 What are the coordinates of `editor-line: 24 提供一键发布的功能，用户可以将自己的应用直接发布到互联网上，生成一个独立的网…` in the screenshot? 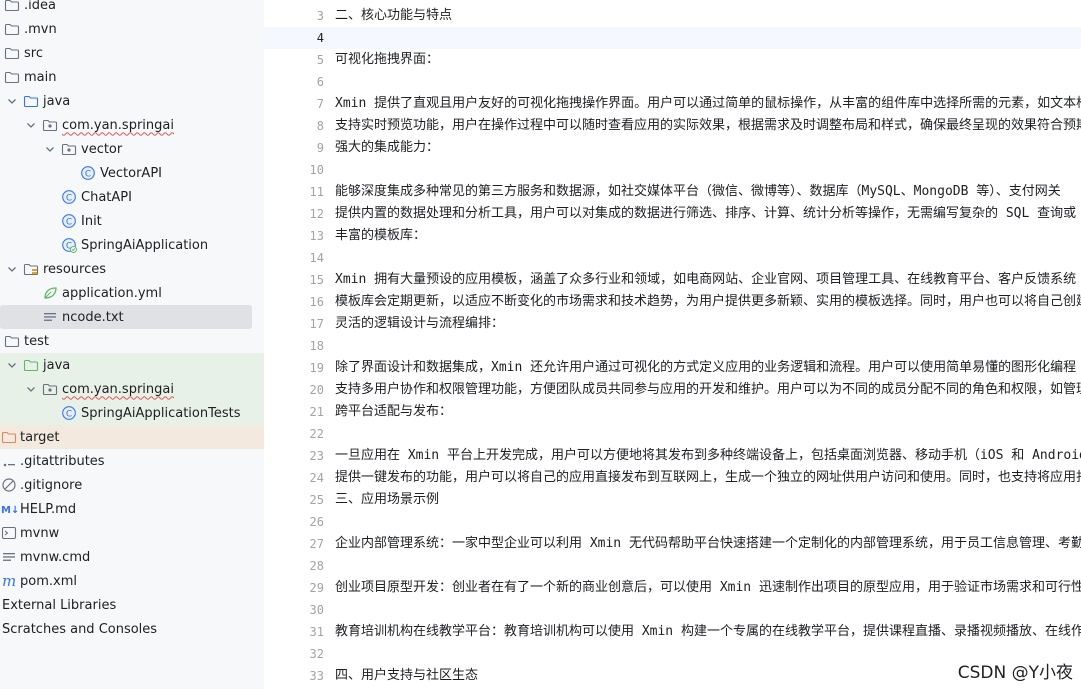 It's located at (672, 478).